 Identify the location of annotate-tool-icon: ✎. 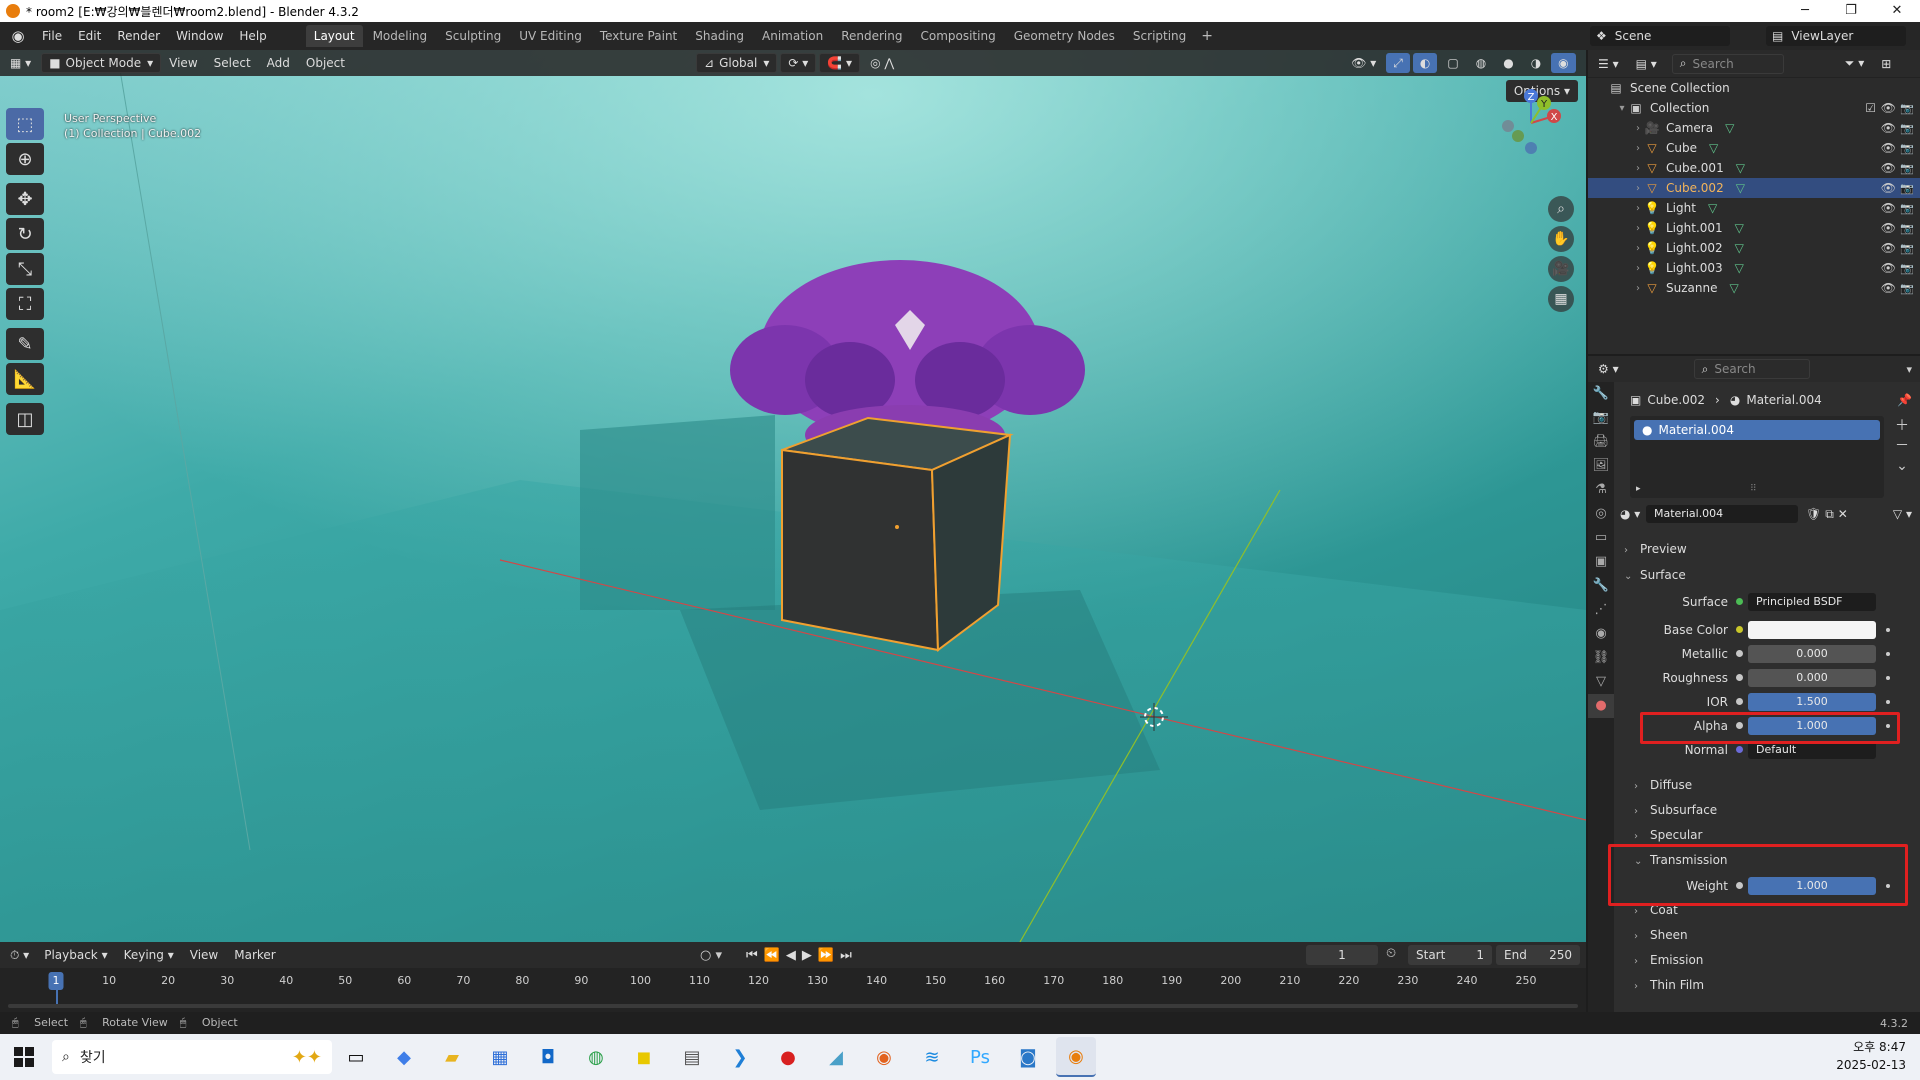
(25, 344).